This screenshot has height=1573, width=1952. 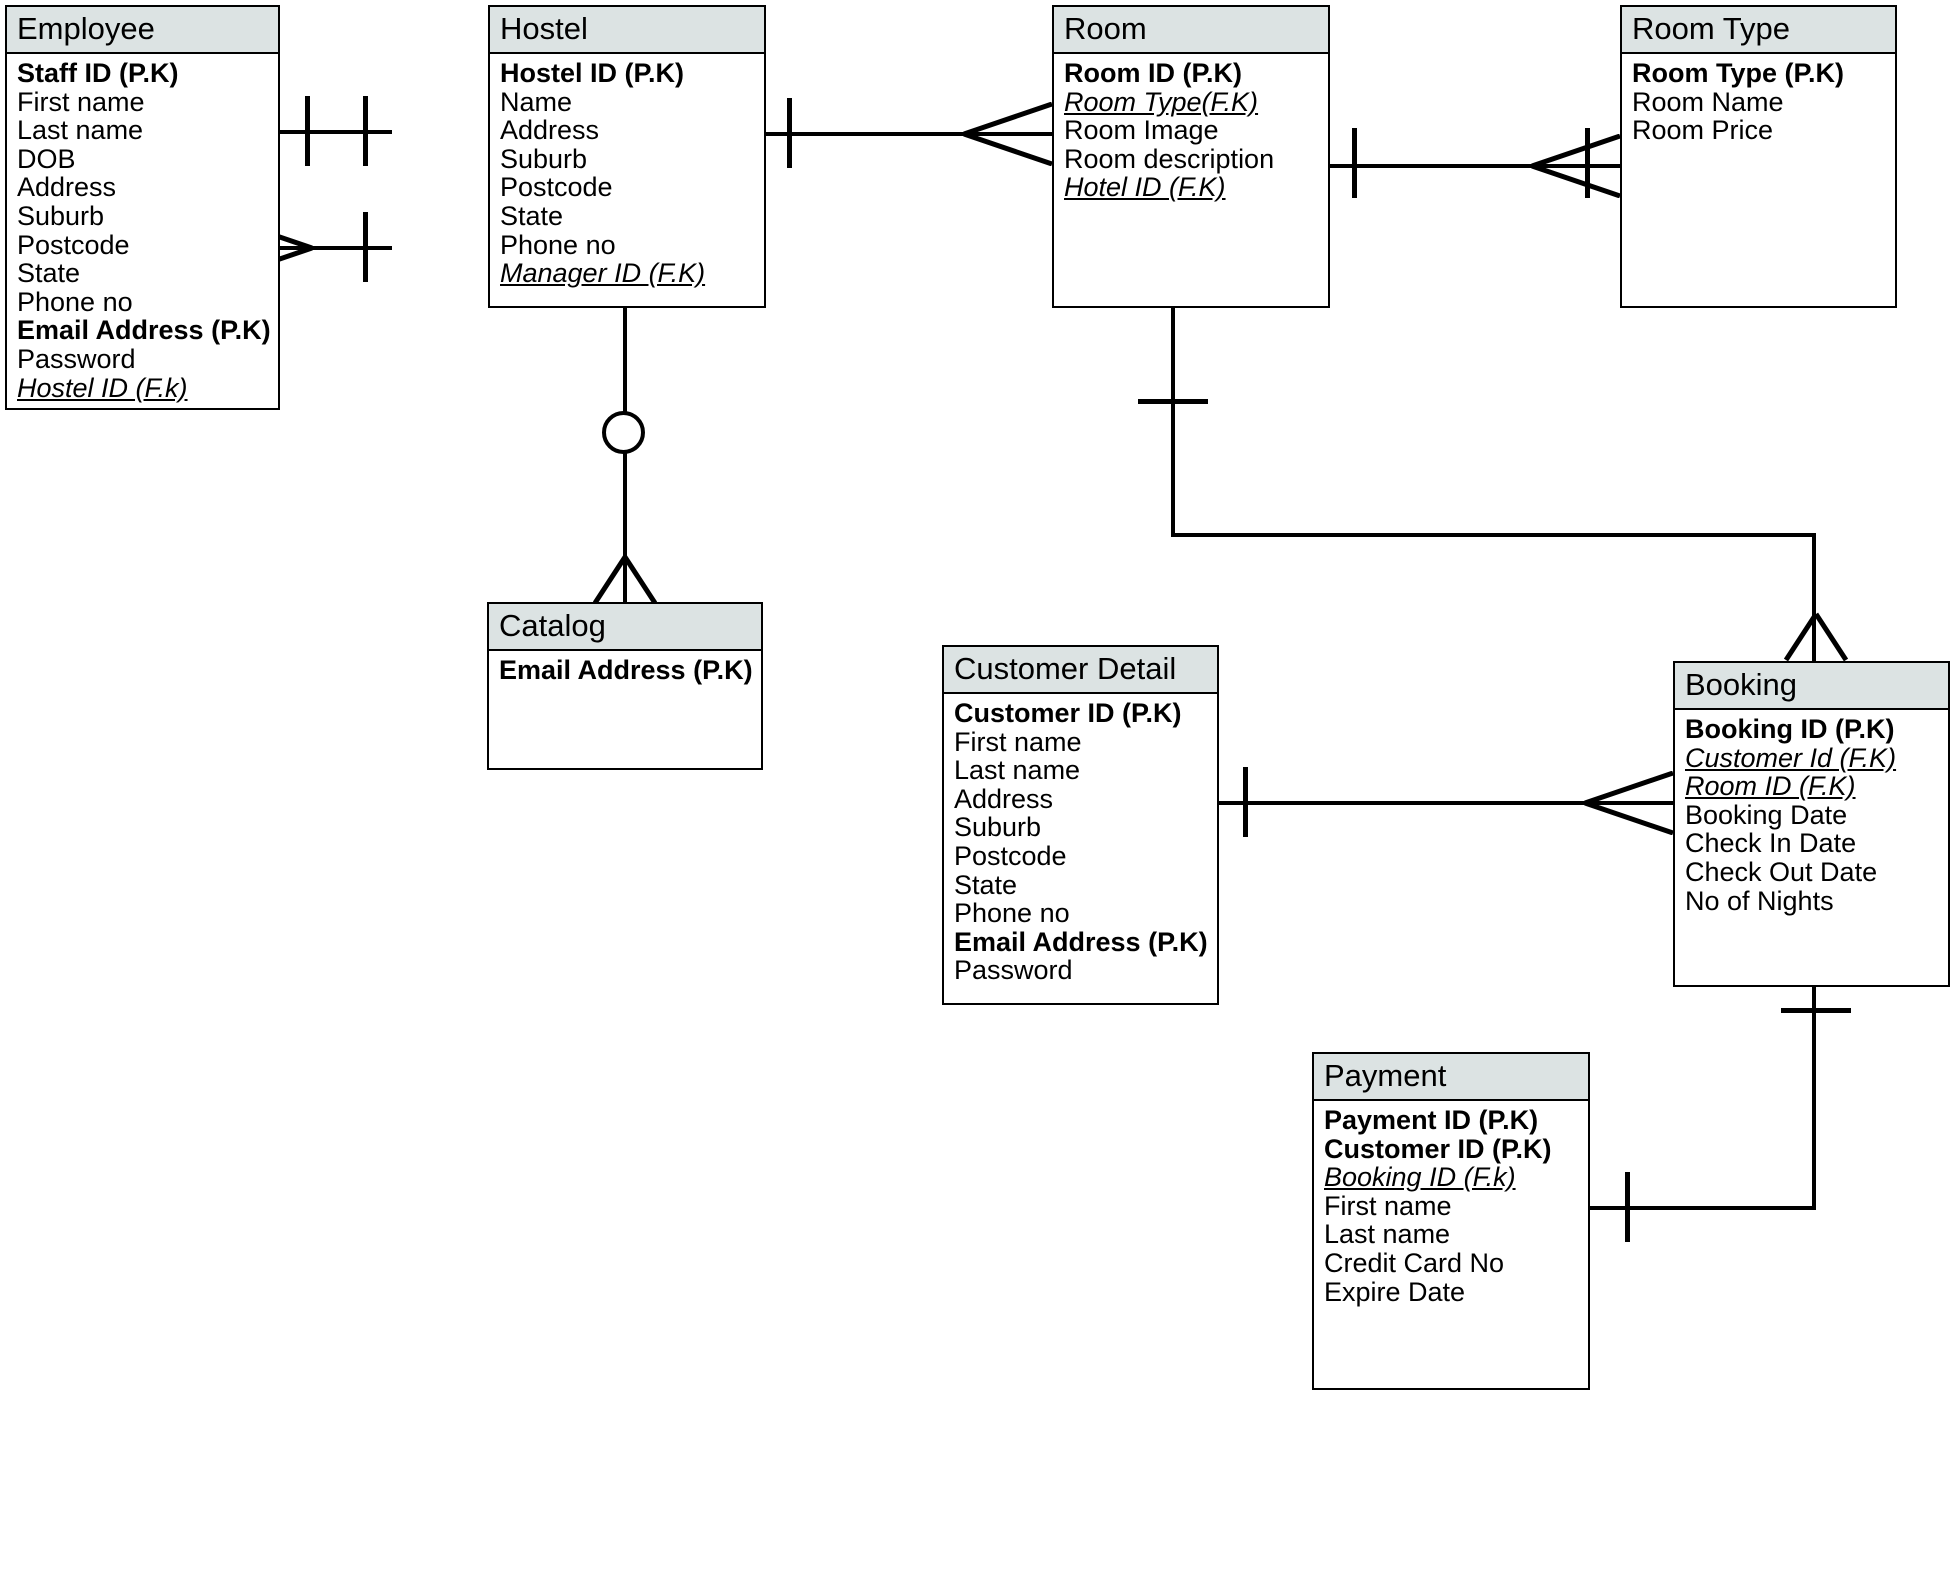 I want to click on cardinality-many-crowsfoot-hostel-catalog, so click(x=625, y=580).